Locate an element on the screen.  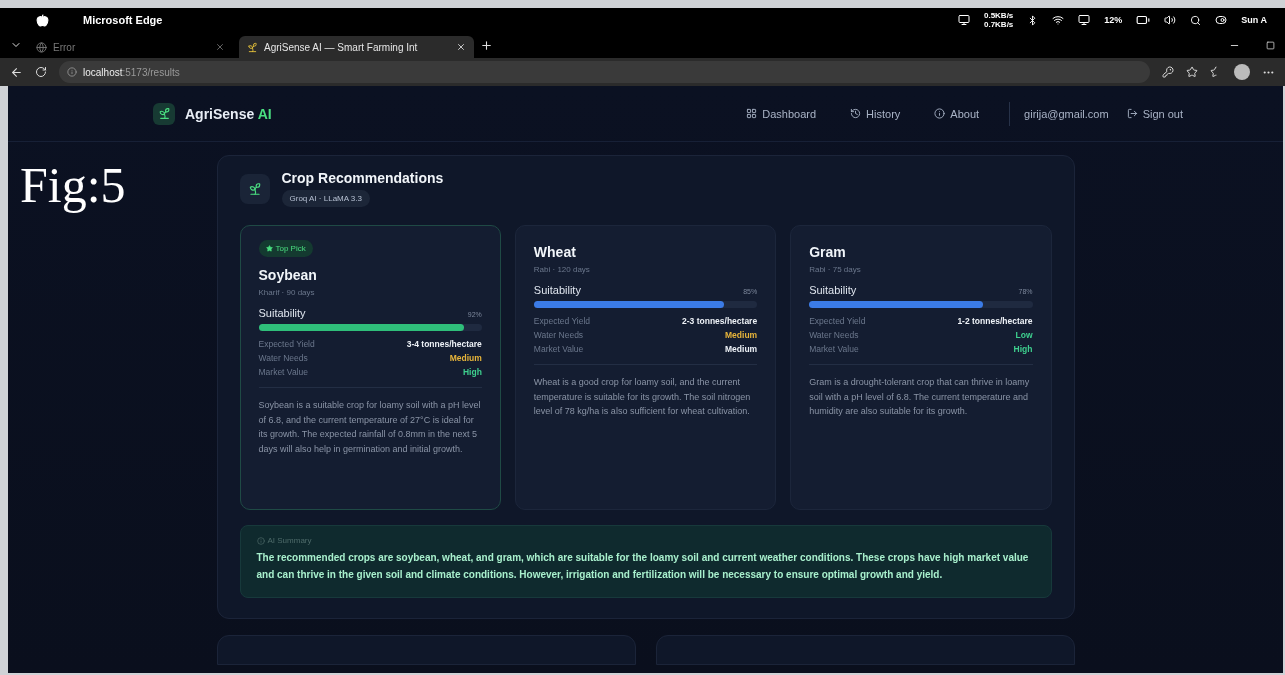
app-name: Microsoft Edge is located at coordinates (513, 20).